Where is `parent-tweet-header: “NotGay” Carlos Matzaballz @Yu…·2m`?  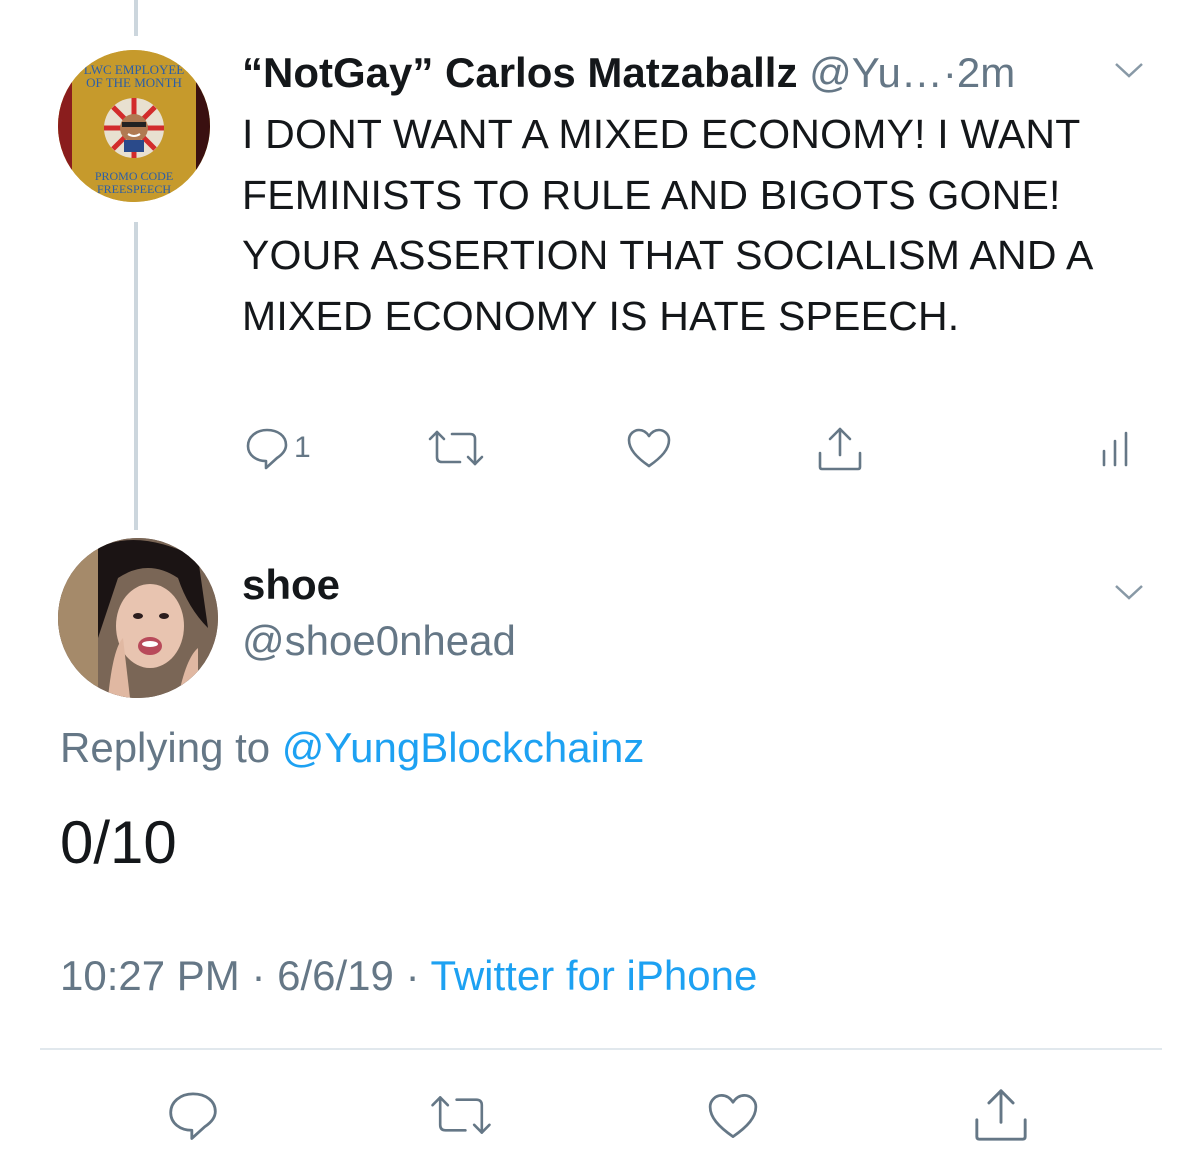 parent-tweet-header: “NotGay” Carlos Matzaballz @Yu…·2m is located at coordinates (692, 73).